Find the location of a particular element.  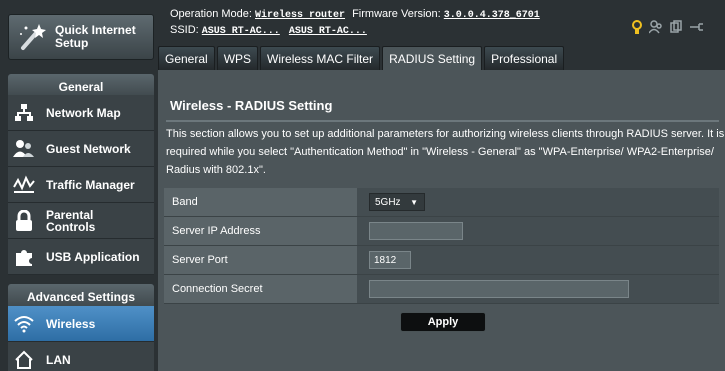

table-row: Server IP Address is located at coordinates (441, 231).